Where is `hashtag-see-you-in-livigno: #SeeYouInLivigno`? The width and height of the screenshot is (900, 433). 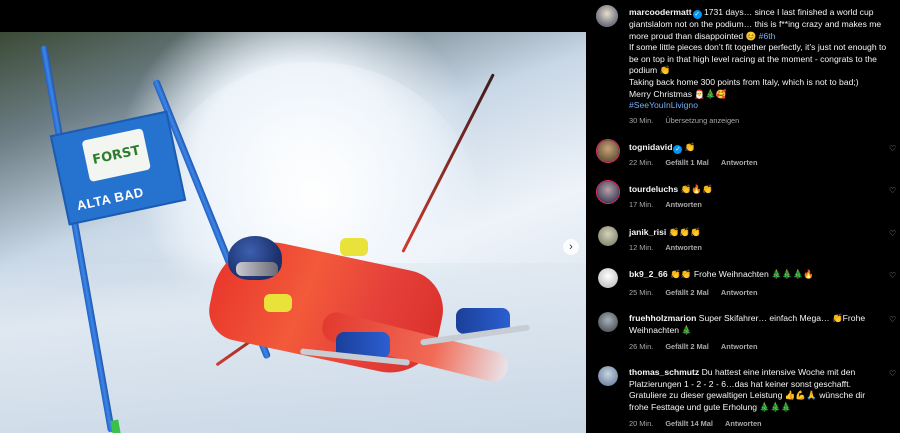
hashtag-see-you-in-livigno: #SeeYouInLivigno is located at coordinates (760, 106).